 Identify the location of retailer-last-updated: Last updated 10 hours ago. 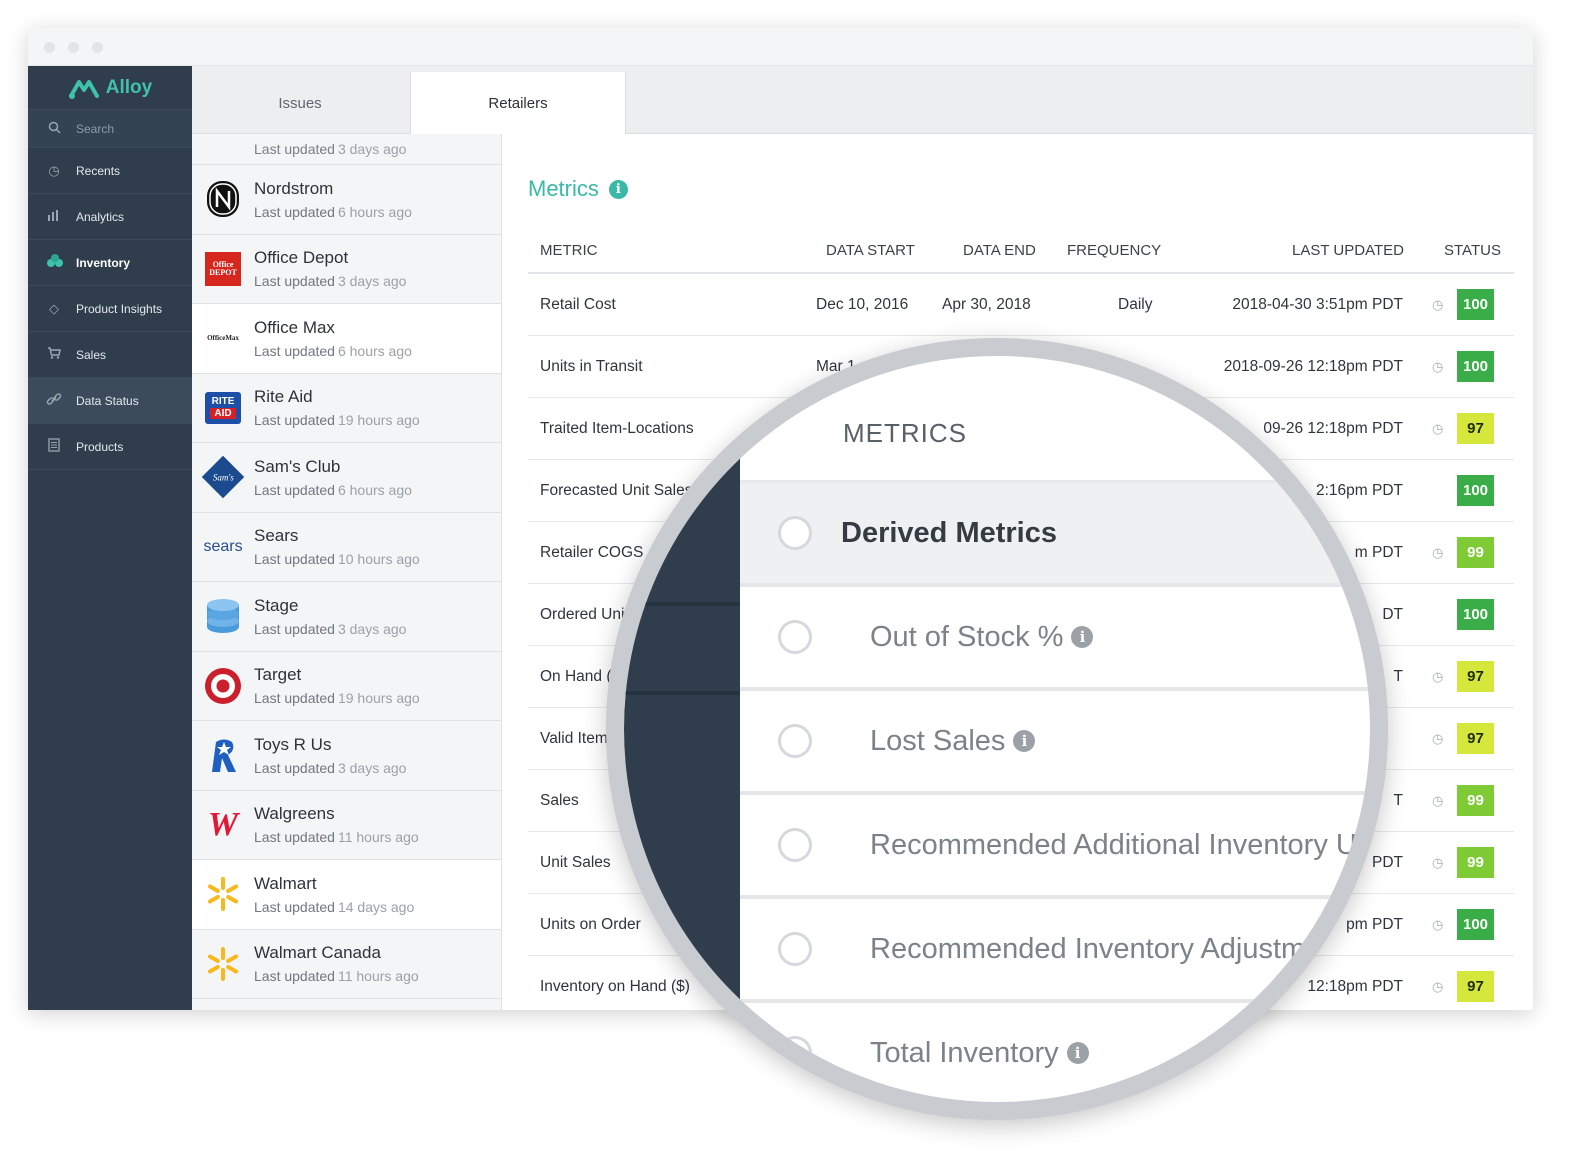
(337, 559).